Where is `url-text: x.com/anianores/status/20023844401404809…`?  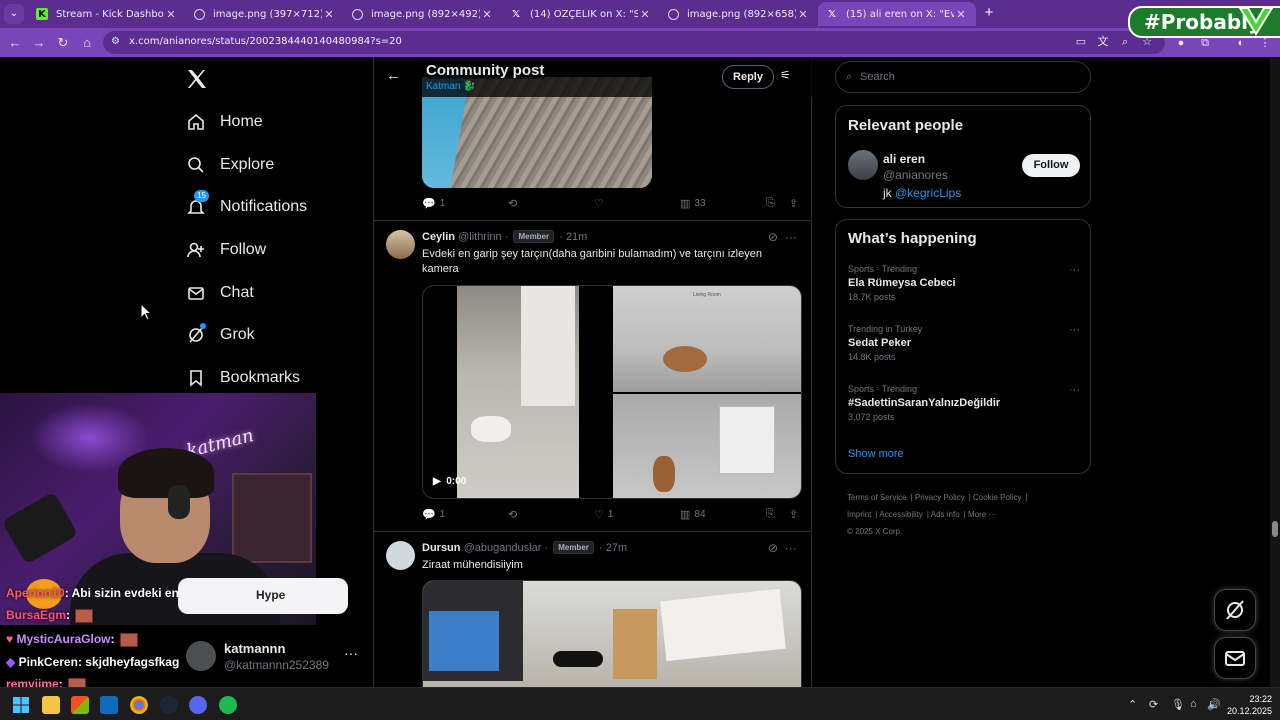 url-text: x.com/anianores/status/20023844401404809… is located at coordinates (265, 41).